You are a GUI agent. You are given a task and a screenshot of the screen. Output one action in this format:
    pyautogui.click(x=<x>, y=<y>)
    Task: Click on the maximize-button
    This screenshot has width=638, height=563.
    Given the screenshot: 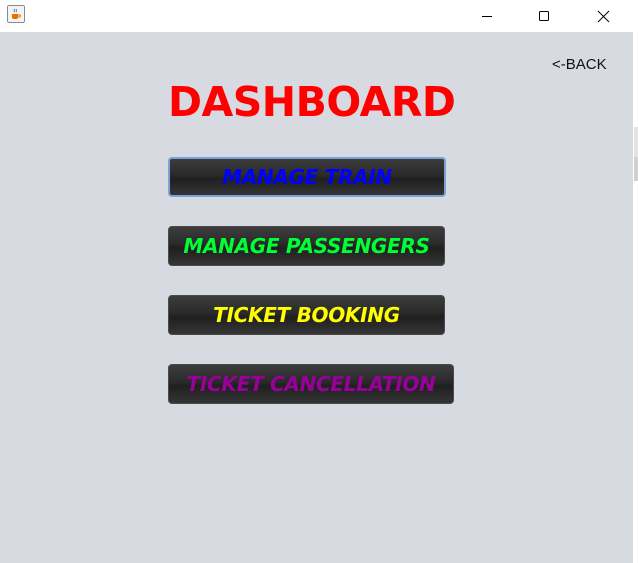 What is the action you would take?
    pyautogui.click(x=544, y=16)
    